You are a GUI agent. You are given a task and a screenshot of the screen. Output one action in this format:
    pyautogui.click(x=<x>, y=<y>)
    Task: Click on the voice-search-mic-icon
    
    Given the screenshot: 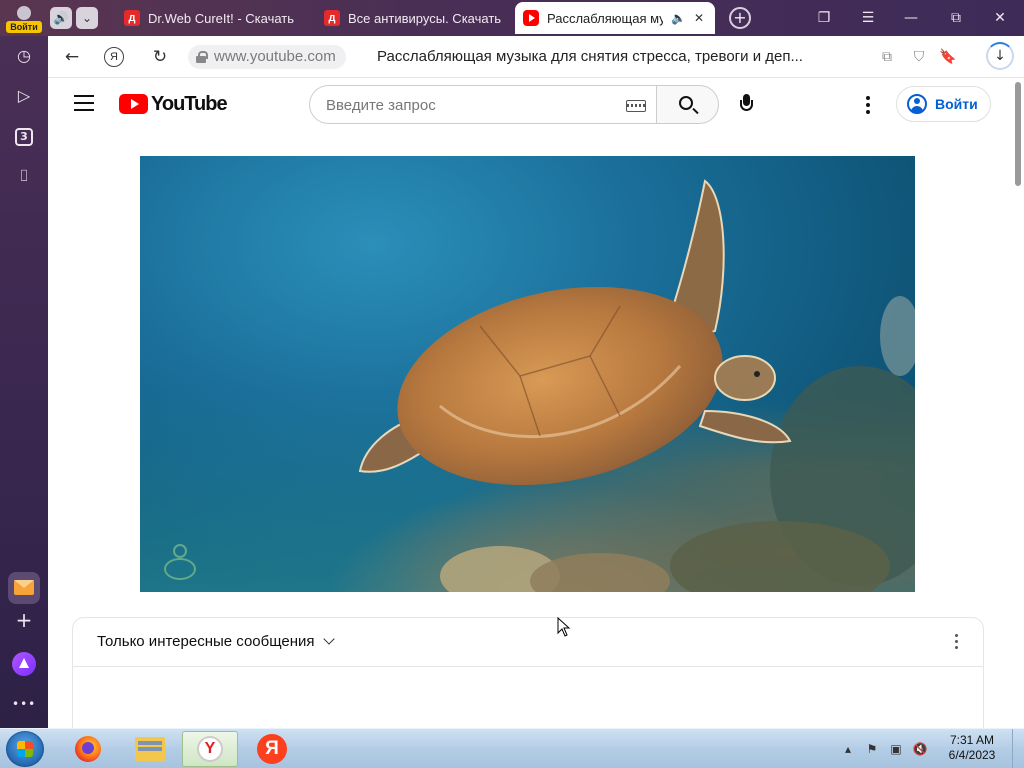 What is the action you would take?
    pyautogui.click(x=746, y=105)
    